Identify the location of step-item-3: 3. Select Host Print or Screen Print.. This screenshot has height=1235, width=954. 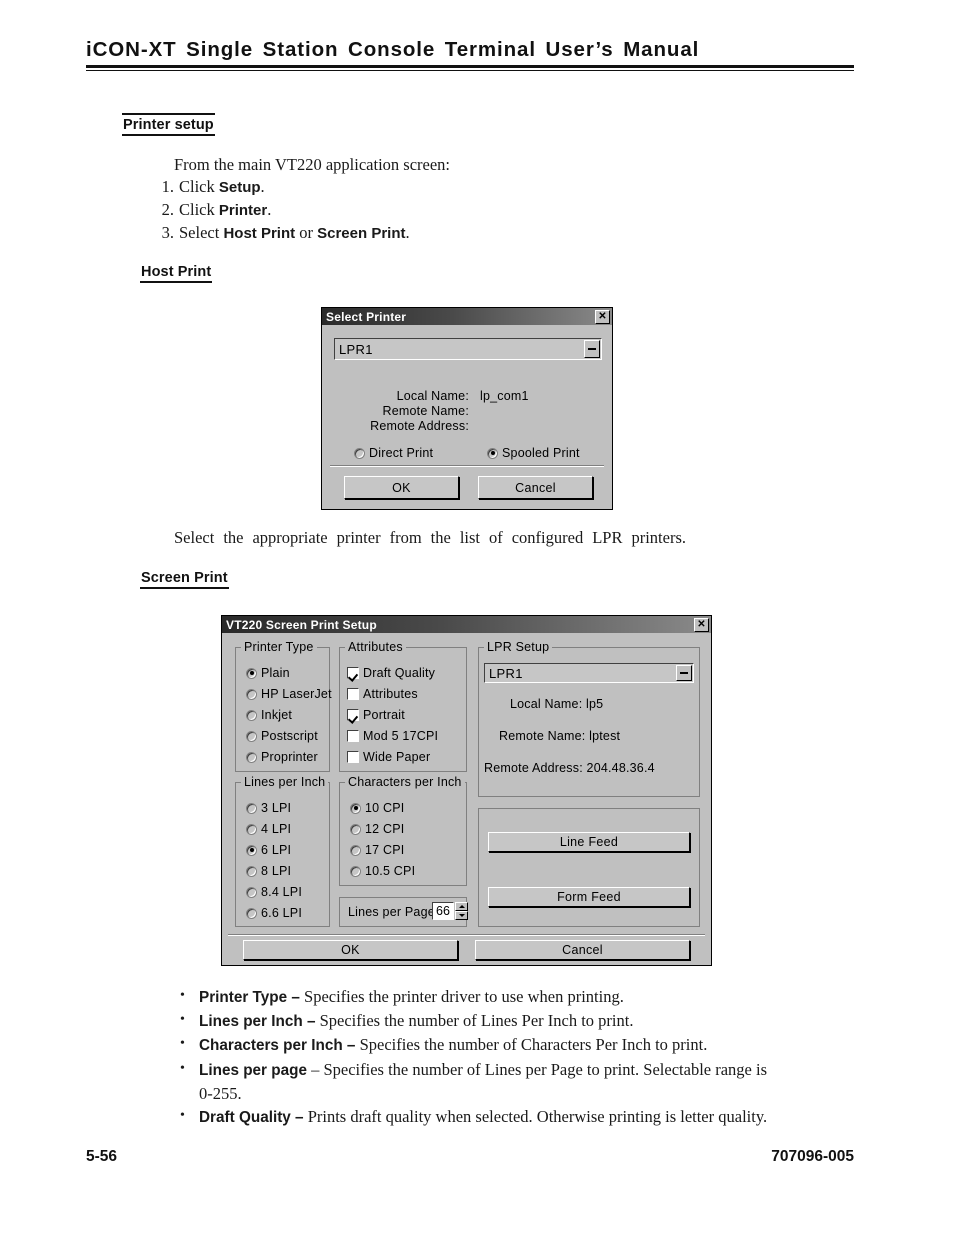
(281, 233).